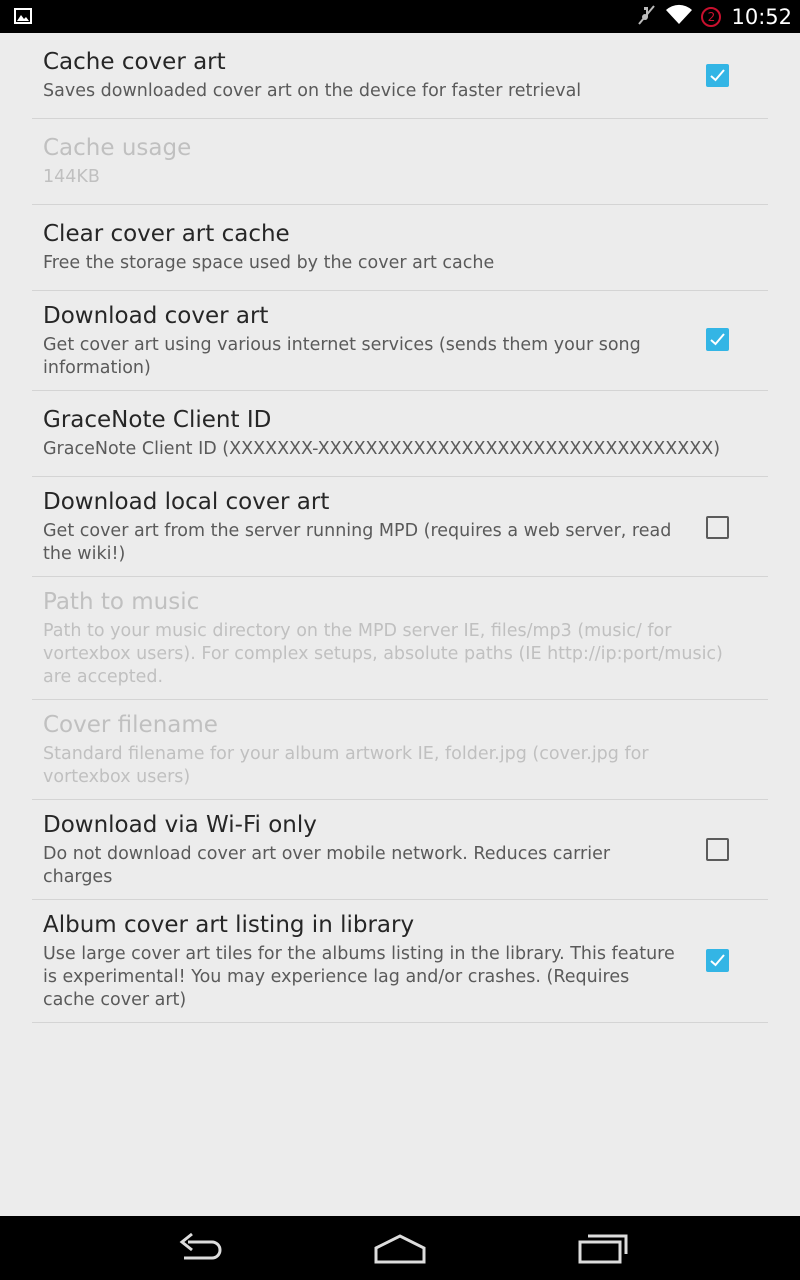 Image resolution: width=800 pixels, height=1280 pixels. What do you see at coordinates (117, 148) in the screenshot?
I see `pref-title: Cache usage` at bounding box center [117, 148].